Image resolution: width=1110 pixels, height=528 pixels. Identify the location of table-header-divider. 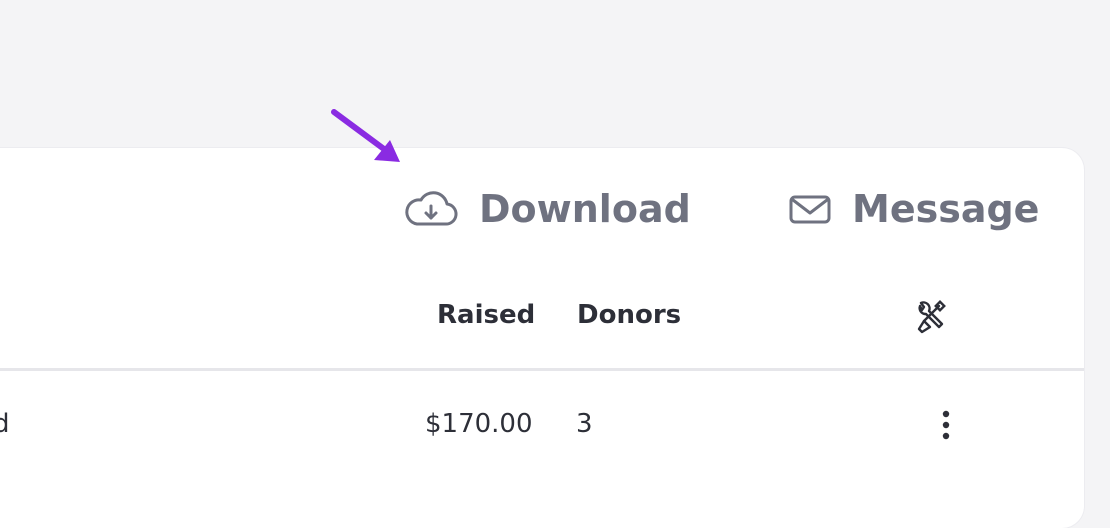
(542, 369).